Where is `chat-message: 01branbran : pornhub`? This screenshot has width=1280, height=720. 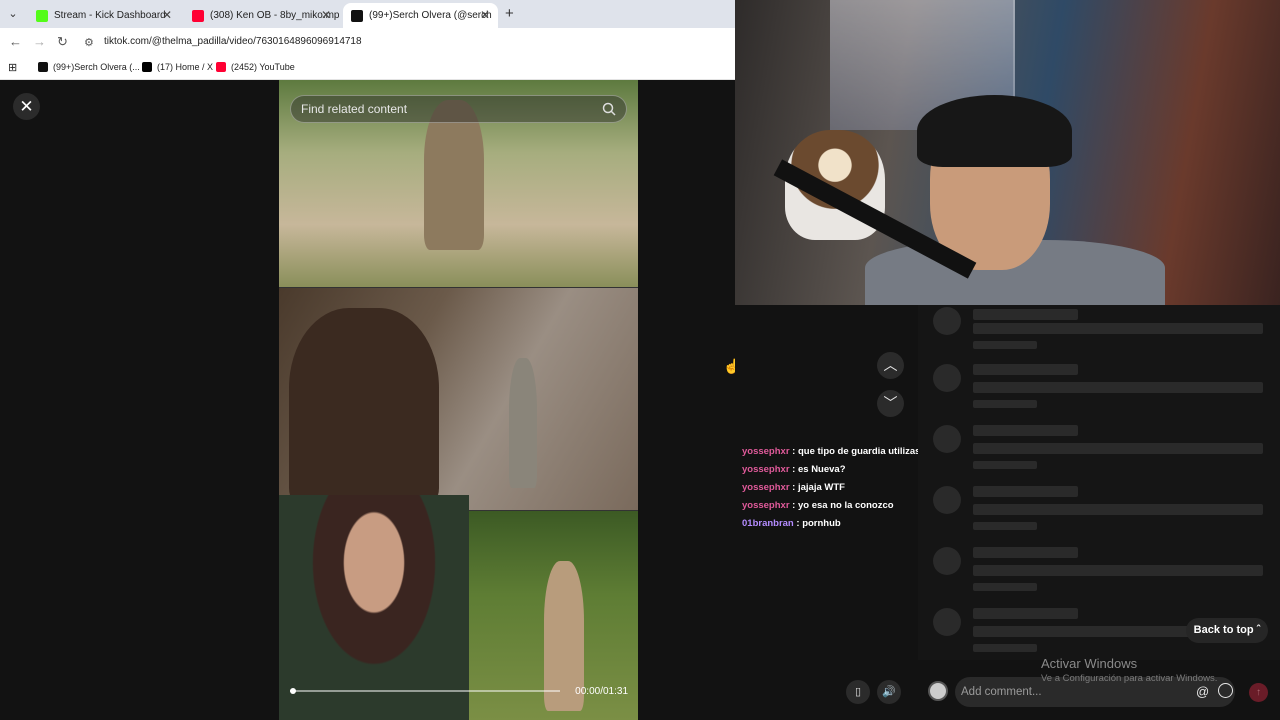
chat-message: 01branbran : pornhub is located at coordinates (791, 523).